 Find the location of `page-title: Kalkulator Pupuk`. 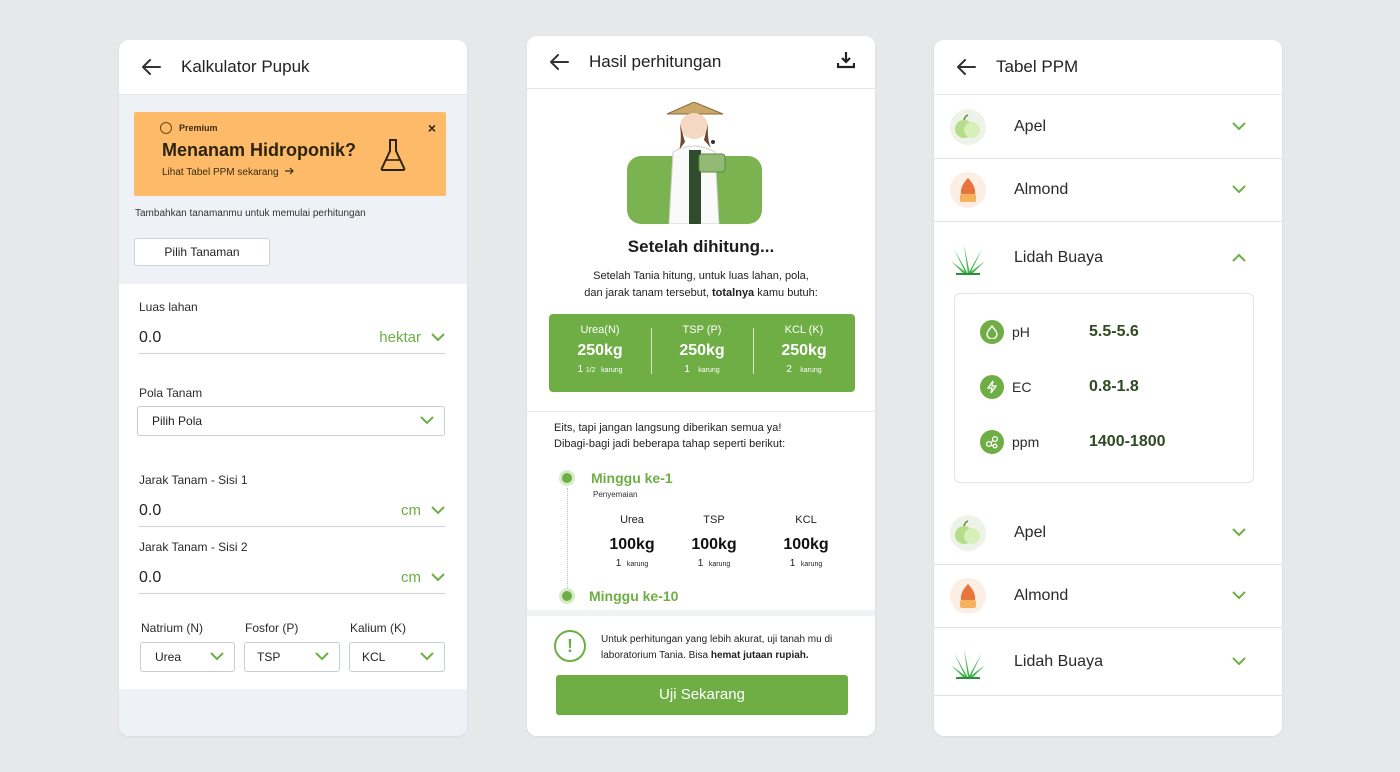

page-title: Kalkulator Pupuk is located at coordinates (245, 66).